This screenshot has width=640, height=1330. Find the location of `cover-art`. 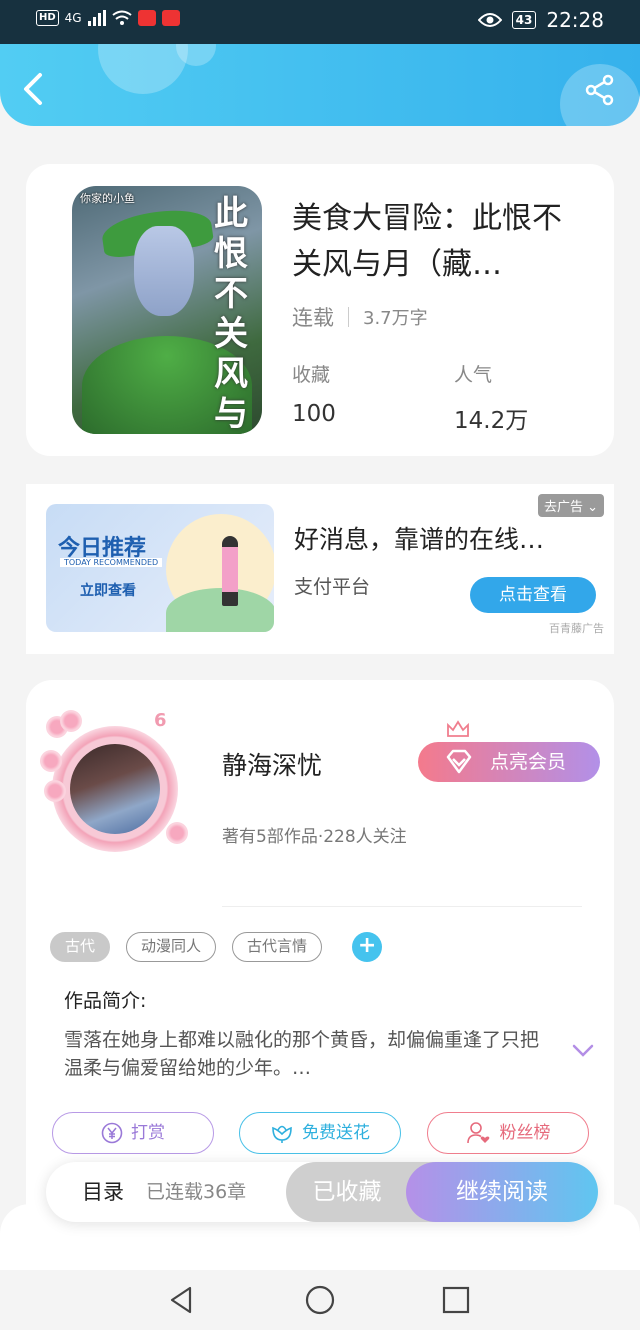

cover-art is located at coordinates (164, 271).